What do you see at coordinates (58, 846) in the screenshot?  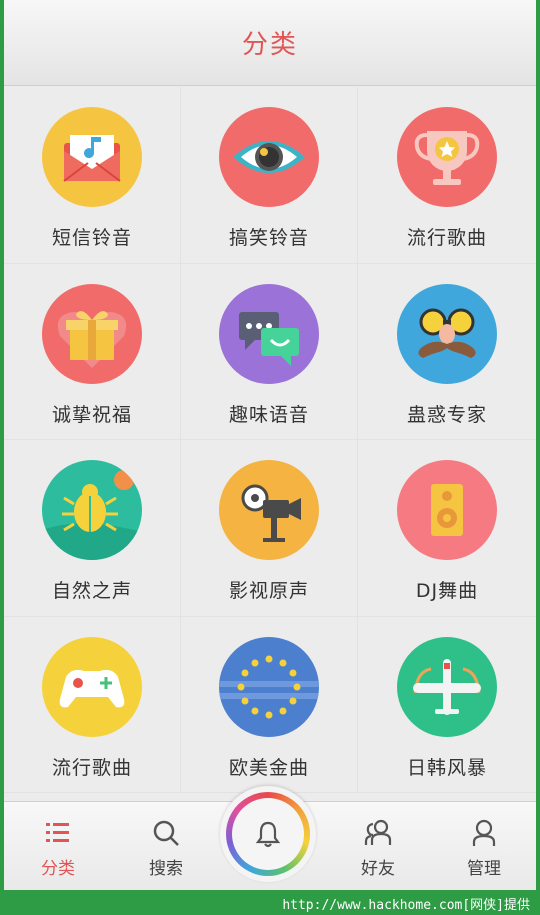 I see `tab-category: 分类` at bounding box center [58, 846].